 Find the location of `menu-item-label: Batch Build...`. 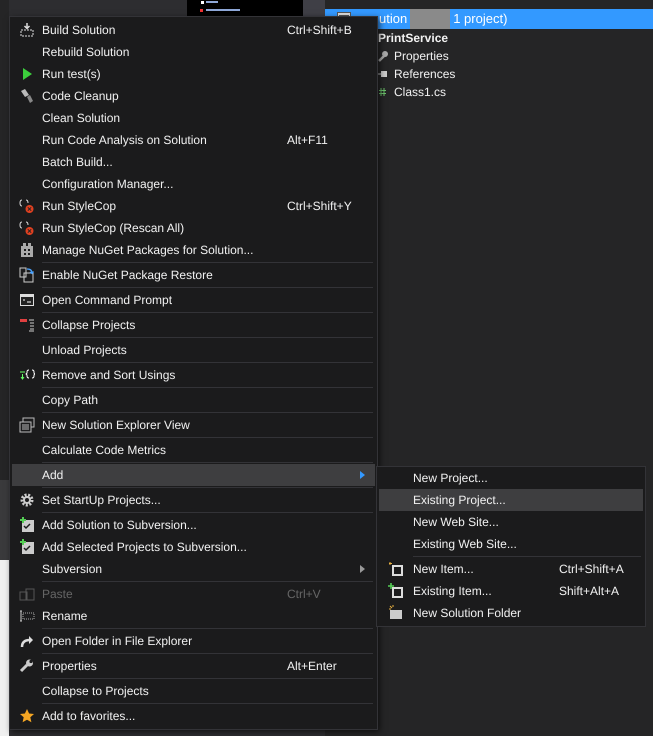

menu-item-label: Batch Build... is located at coordinates (78, 162).